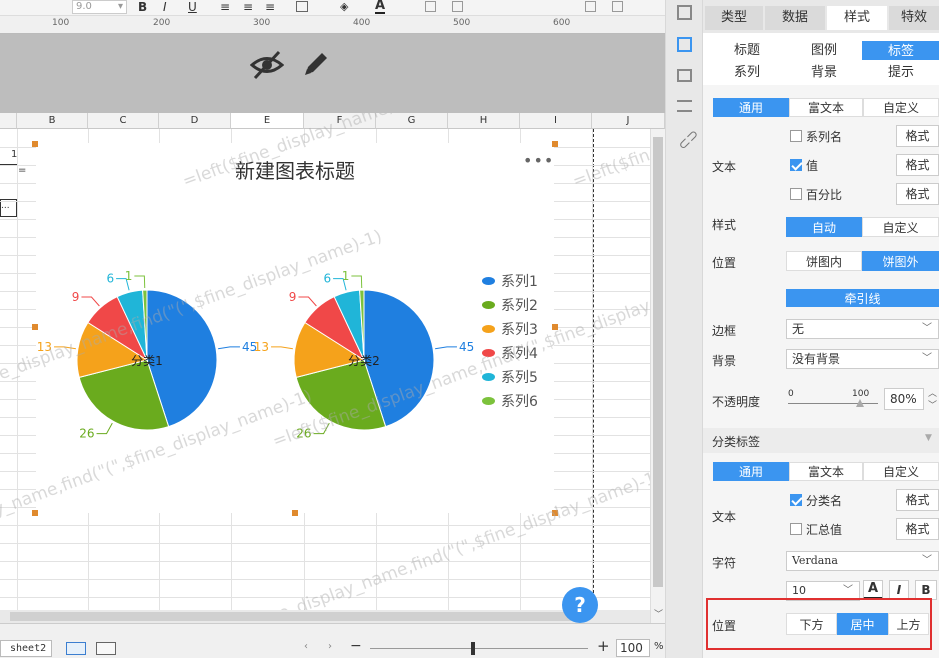 This screenshot has width=939, height=658. Describe the element at coordinates (796, 165) in the screenshot. I see `value-checkbox` at that location.